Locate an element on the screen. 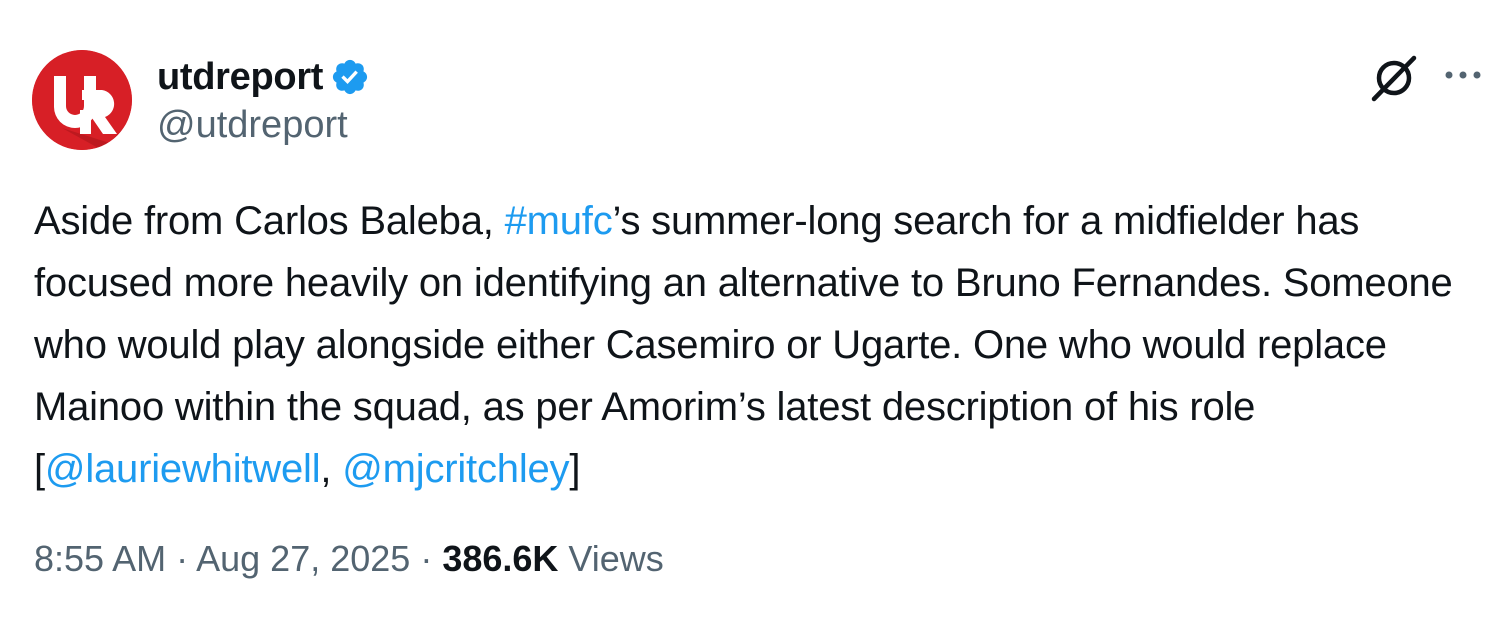  tweet-date: Aug 27, 2025 is located at coordinates (303, 558).